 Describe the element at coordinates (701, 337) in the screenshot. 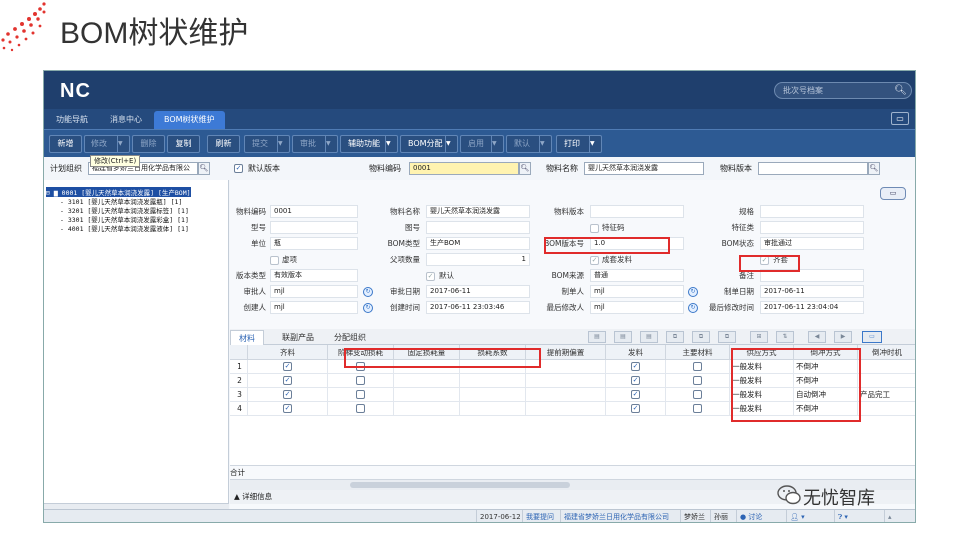

I see `row-paste-icon: ⧉` at that location.